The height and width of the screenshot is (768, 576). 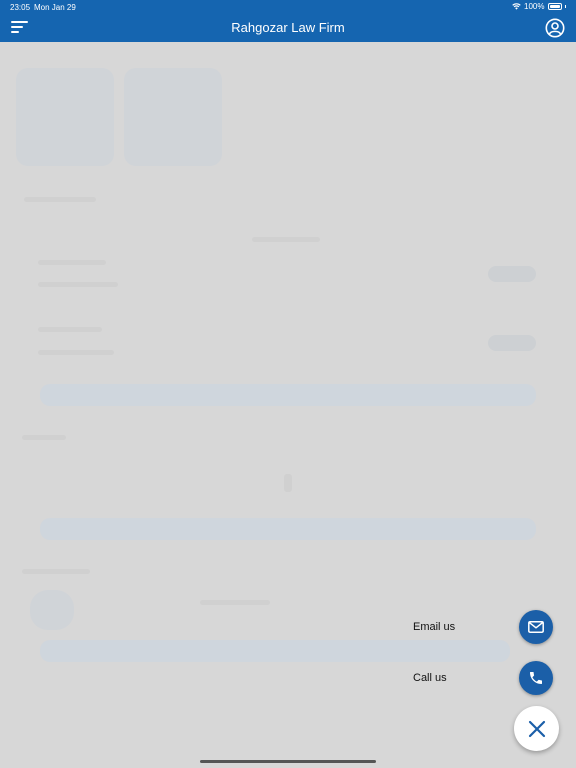 I want to click on page-title: Rahgozar Law Firm, so click(x=288, y=27).